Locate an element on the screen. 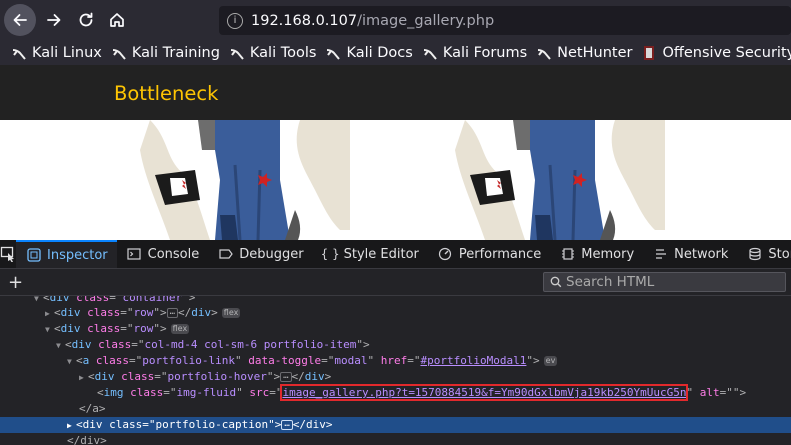 The width and height of the screenshot is (791, 445). back-button is located at coordinates (20, 20).